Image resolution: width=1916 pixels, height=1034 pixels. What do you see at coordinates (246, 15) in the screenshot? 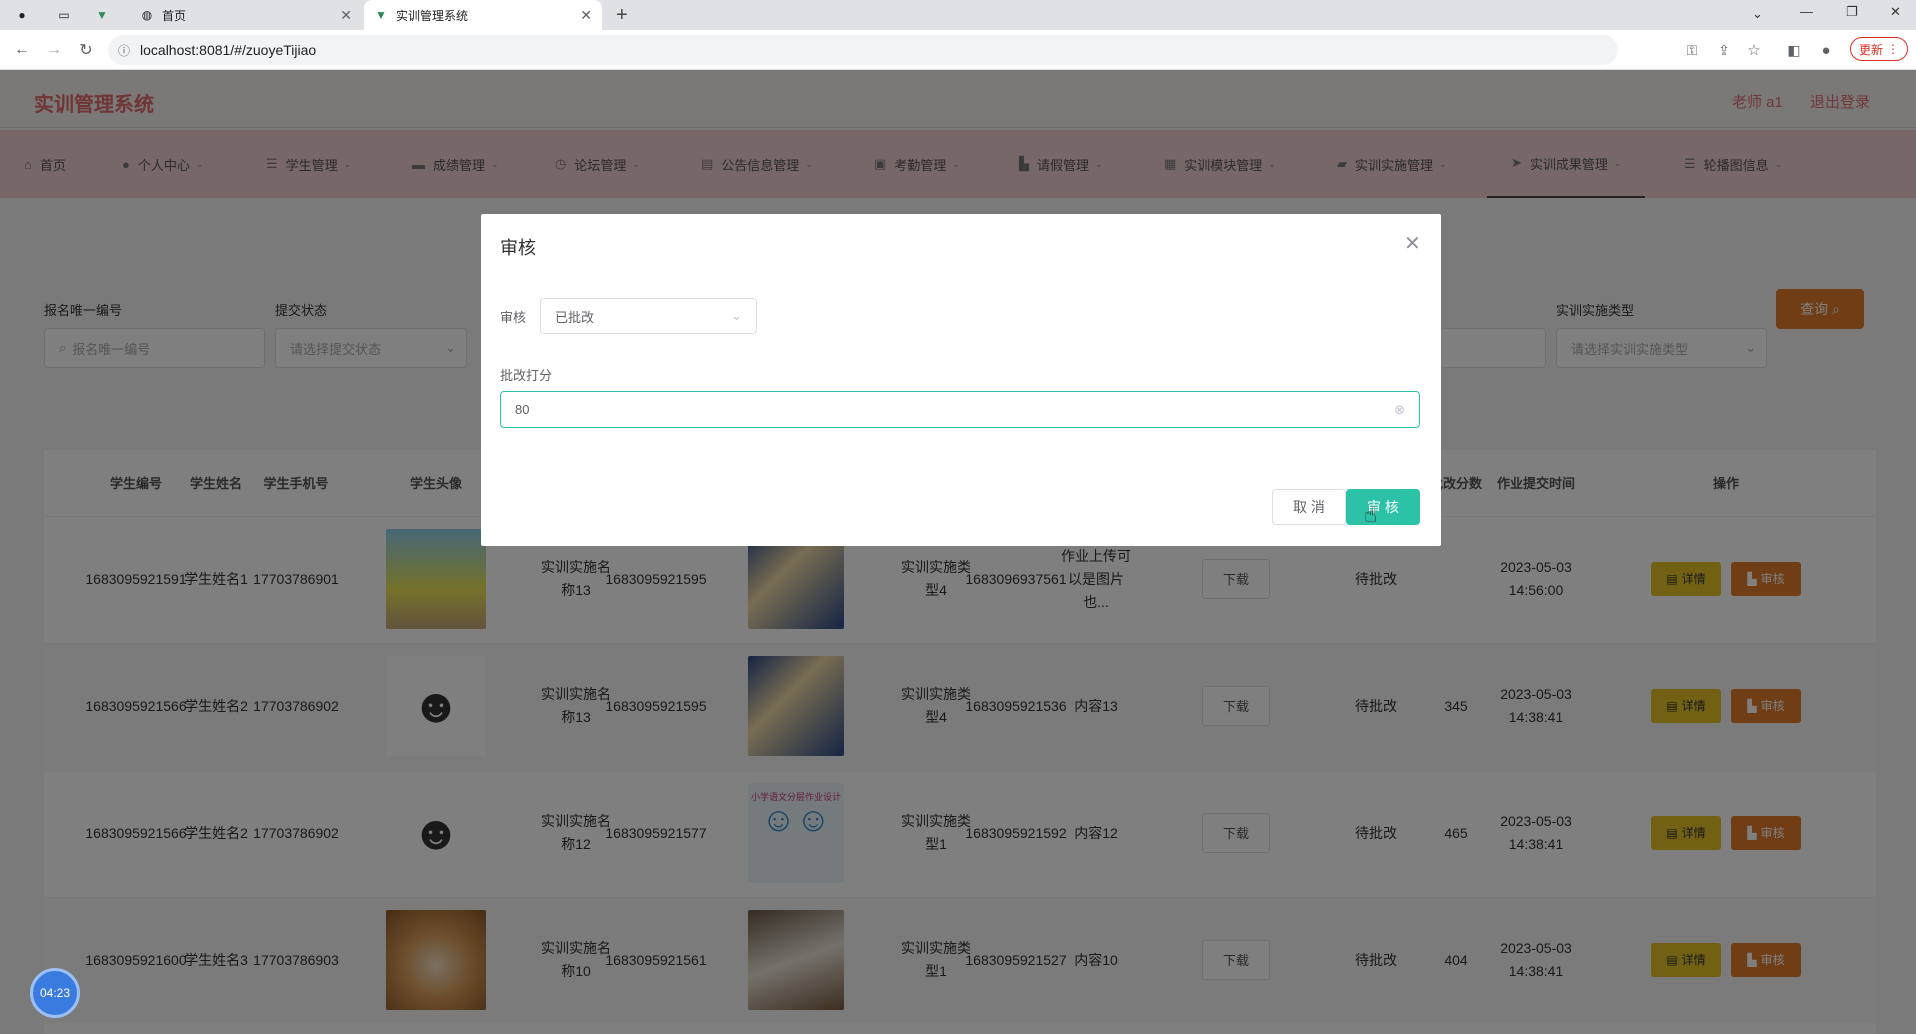
I see `browser-tab-home: ◍ 首页 ✕` at bounding box center [246, 15].